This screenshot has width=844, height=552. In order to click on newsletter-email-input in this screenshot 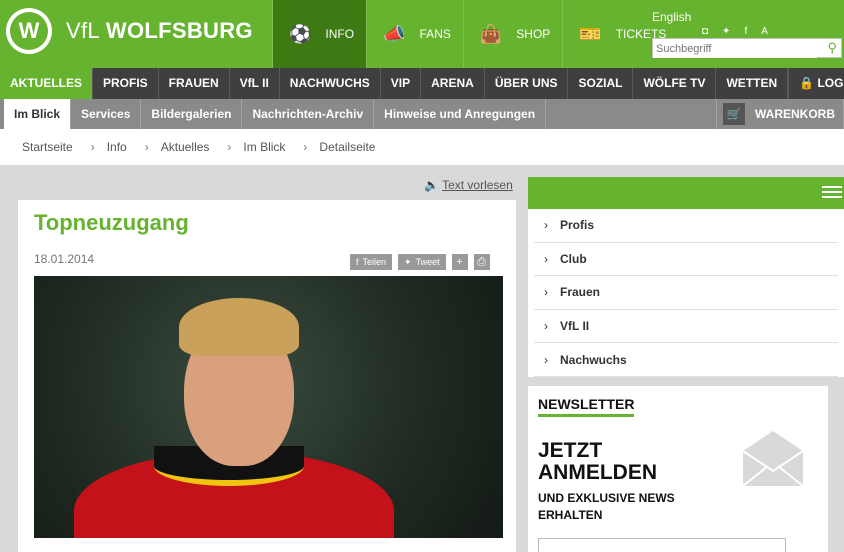, I will do `click(662, 545)`.